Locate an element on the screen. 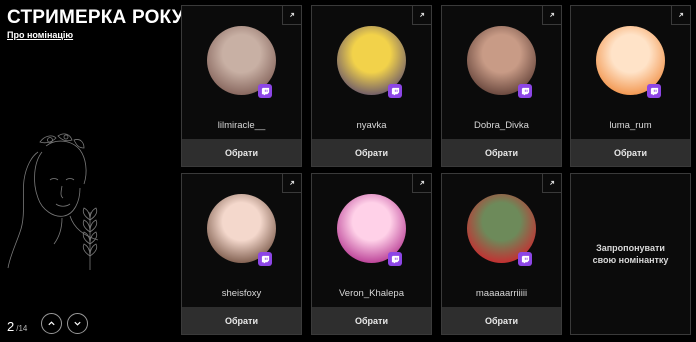  nominee-card: luma_rum Обрати is located at coordinates (630, 86).